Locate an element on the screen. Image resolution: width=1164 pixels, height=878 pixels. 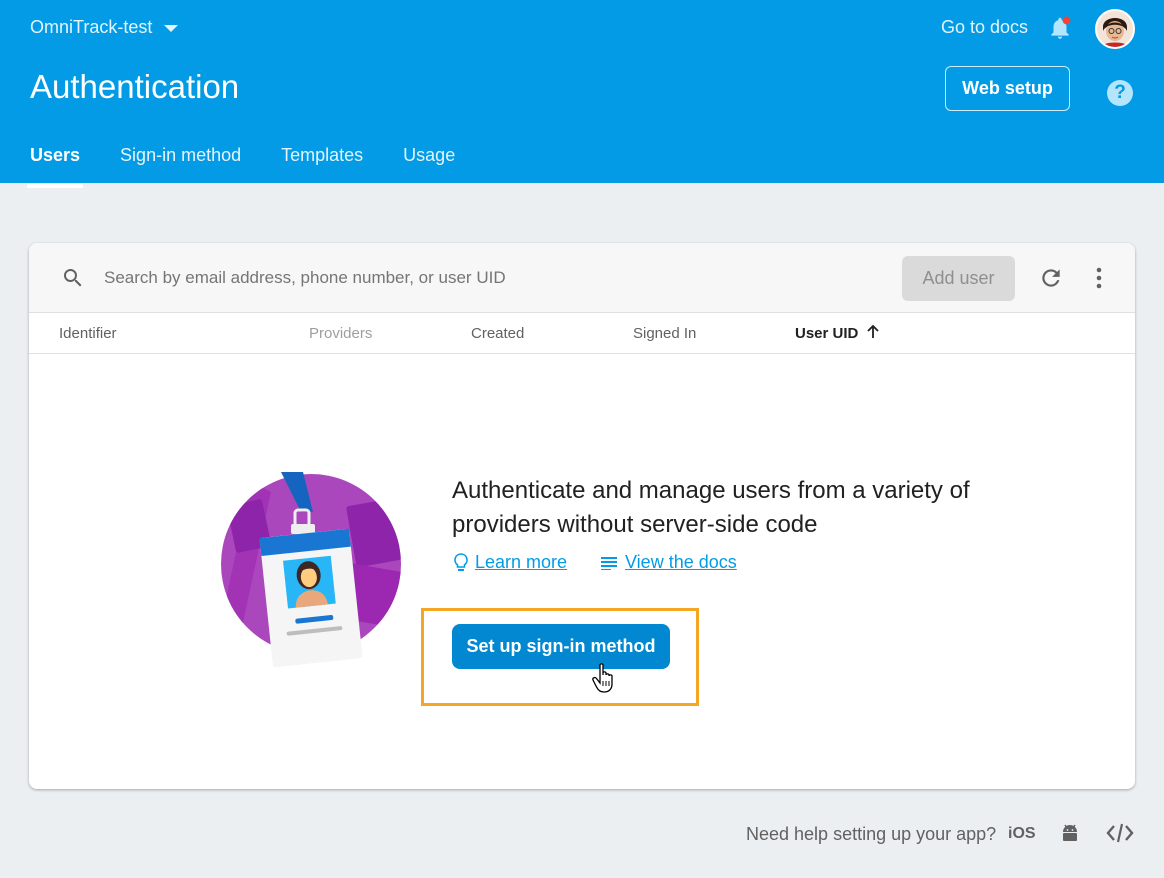
view-docs-label: View the docs is located at coordinates (681, 562).